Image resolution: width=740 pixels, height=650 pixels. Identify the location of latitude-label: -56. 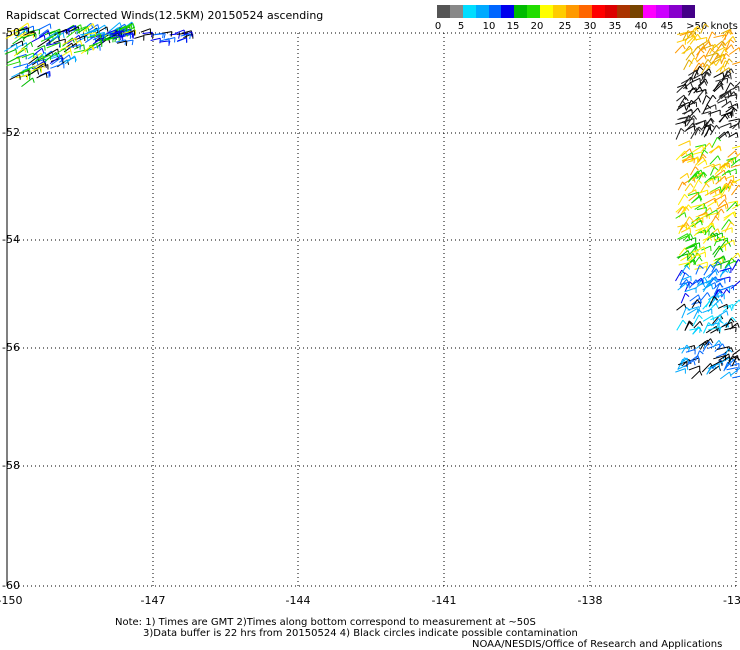
(11, 347).